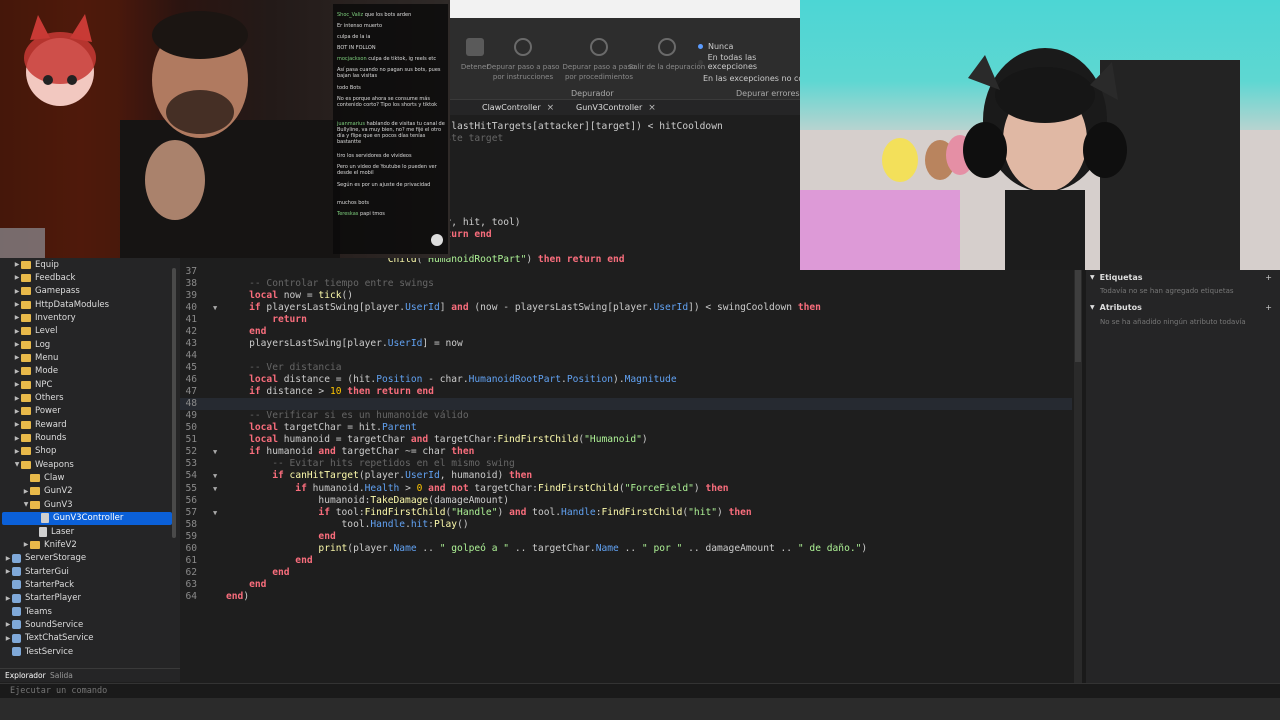 The width and height of the screenshot is (1280, 720). Describe the element at coordinates (86, 451) in the screenshot. I see `explorer-item: ▶ Shop` at that location.